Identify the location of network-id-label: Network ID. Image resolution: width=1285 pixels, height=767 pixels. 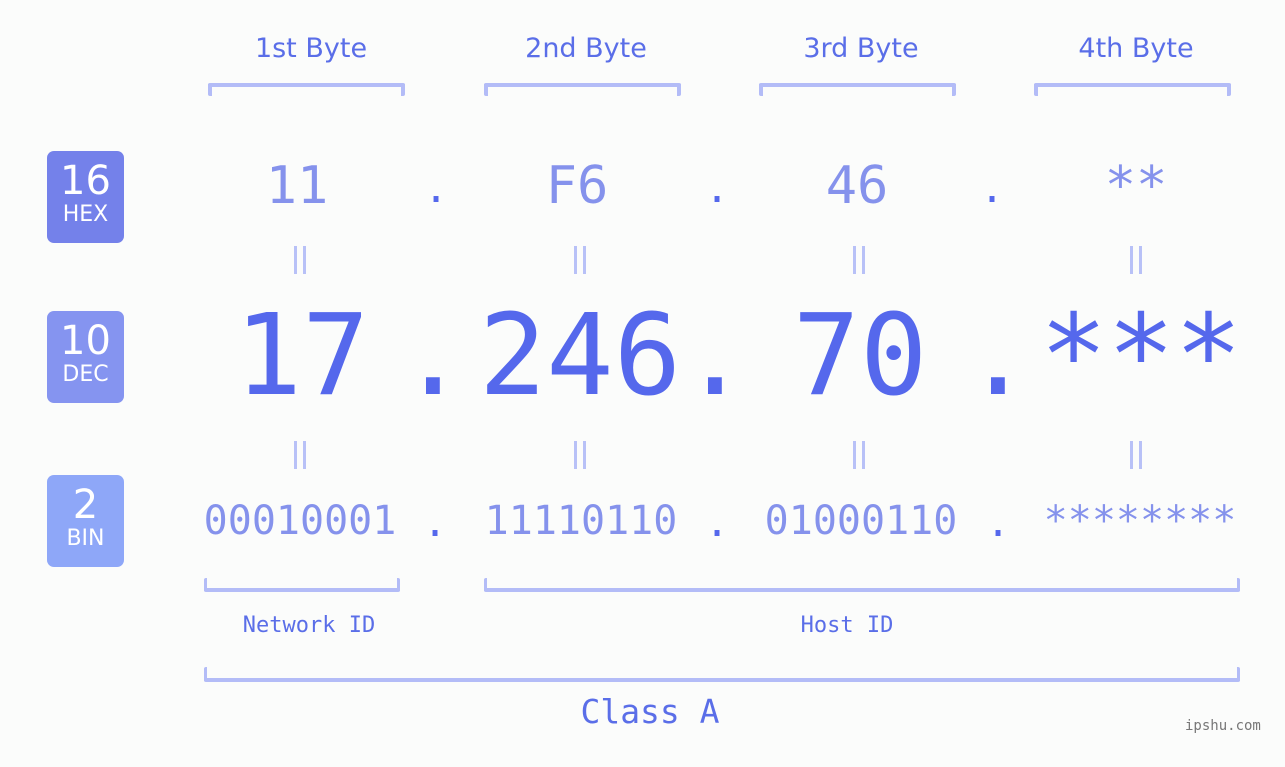
(309, 625).